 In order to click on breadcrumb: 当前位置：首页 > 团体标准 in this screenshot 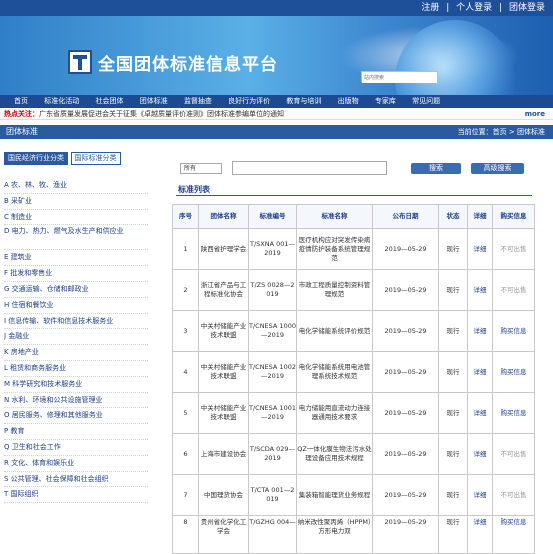, I will do `click(501, 132)`.